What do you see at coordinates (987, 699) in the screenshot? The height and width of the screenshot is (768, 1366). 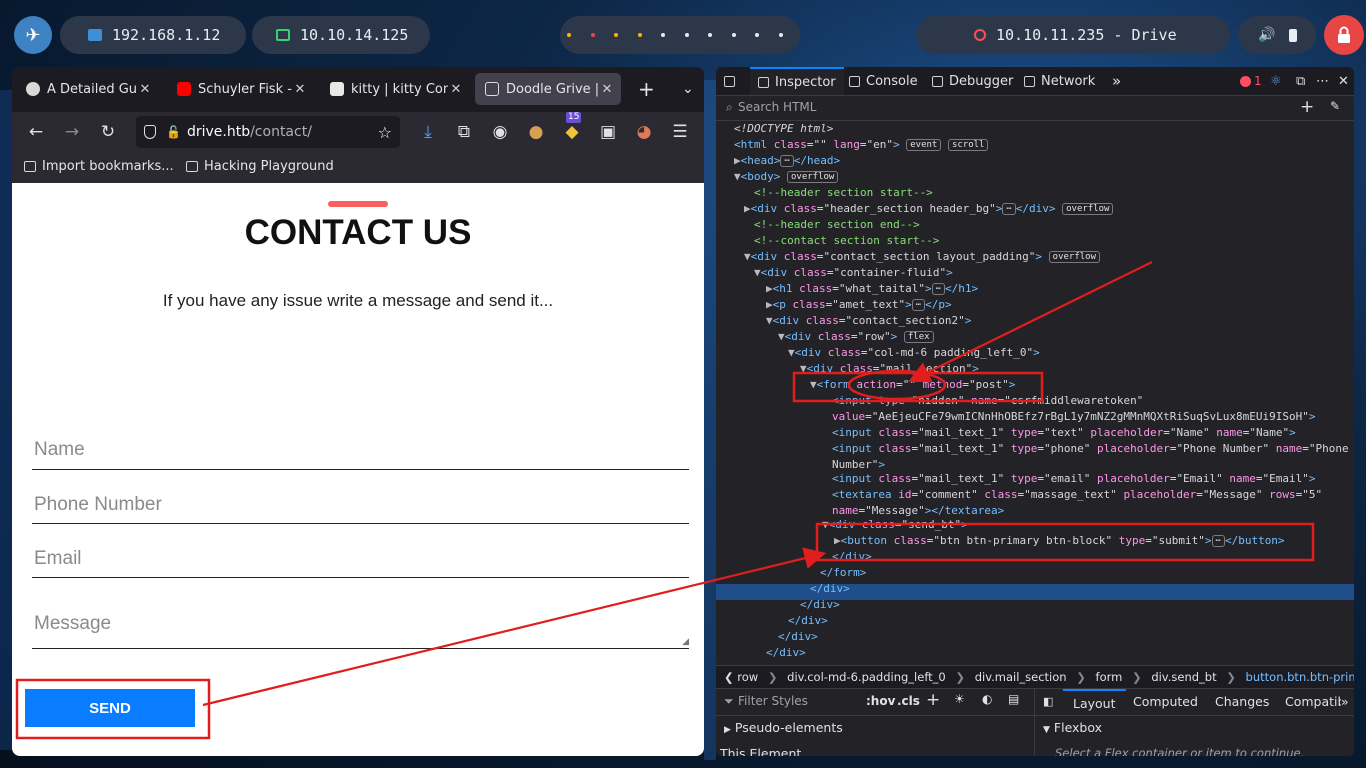 I see `dark-scheme-icon: ◐` at bounding box center [987, 699].